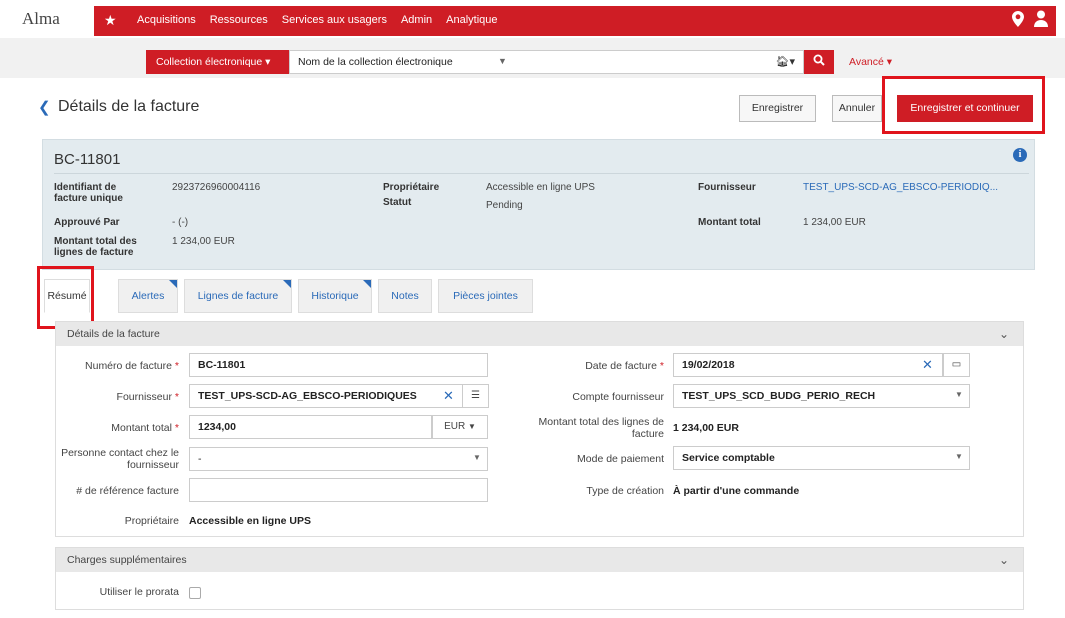 The width and height of the screenshot is (1065, 618). I want to click on approved-by-label: Approuvé Par, so click(87, 222).